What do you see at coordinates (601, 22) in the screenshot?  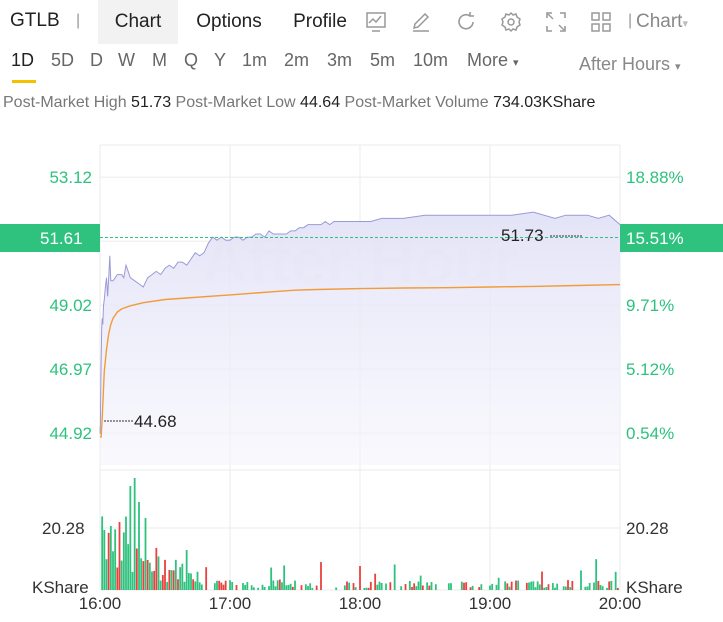 I see `layout-icon` at bounding box center [601, 22].